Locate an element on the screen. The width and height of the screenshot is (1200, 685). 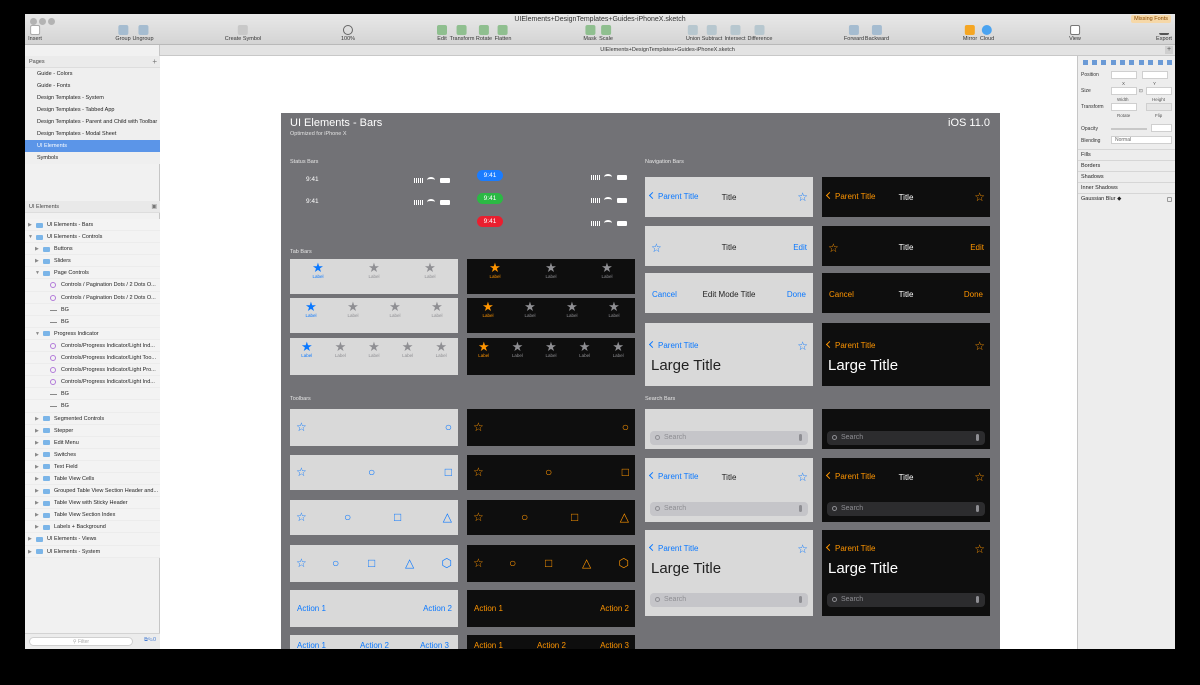
page-item: Symbols is located at coordinates (92, 158).